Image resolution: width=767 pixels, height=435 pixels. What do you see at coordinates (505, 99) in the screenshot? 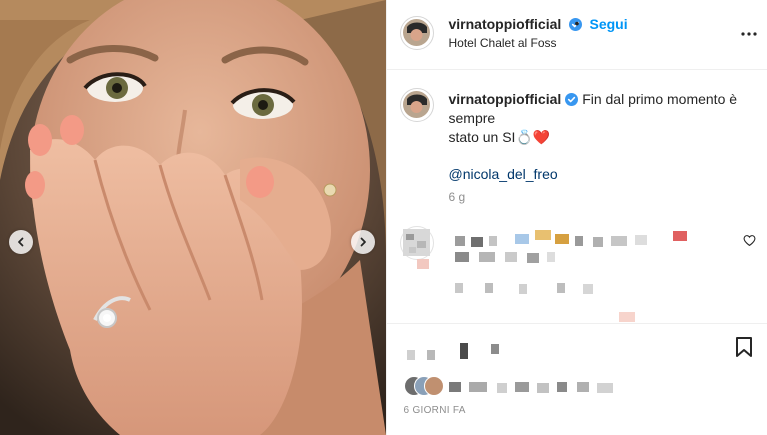
I see `caption-username-text: virnatoppiofficial` at bounding box center [505, 99].